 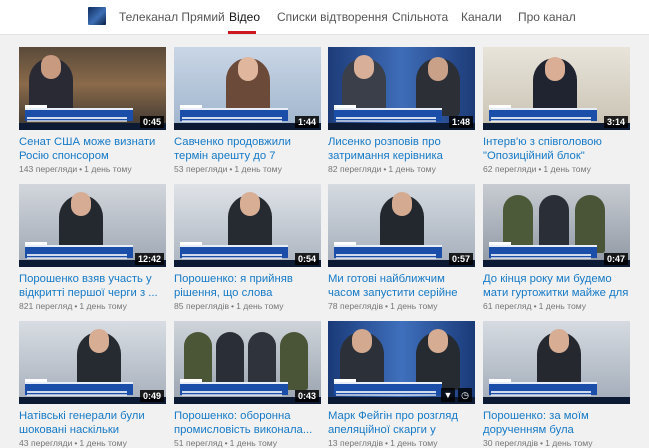 I want to click on video-duration: 0:45, so click(x=151, y=122).